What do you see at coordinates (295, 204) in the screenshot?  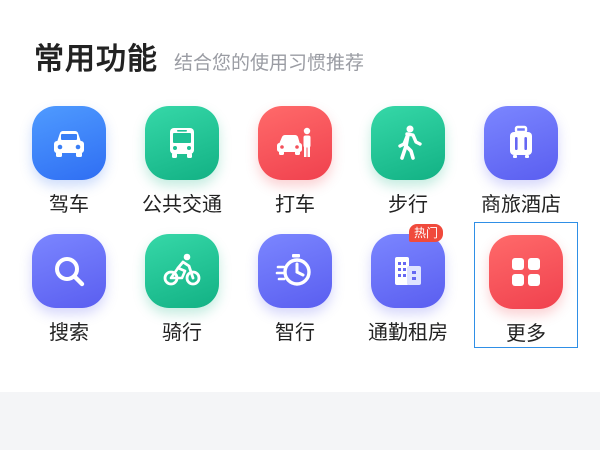 I see `tile-label: 打车` at bounding box center [295, 204].